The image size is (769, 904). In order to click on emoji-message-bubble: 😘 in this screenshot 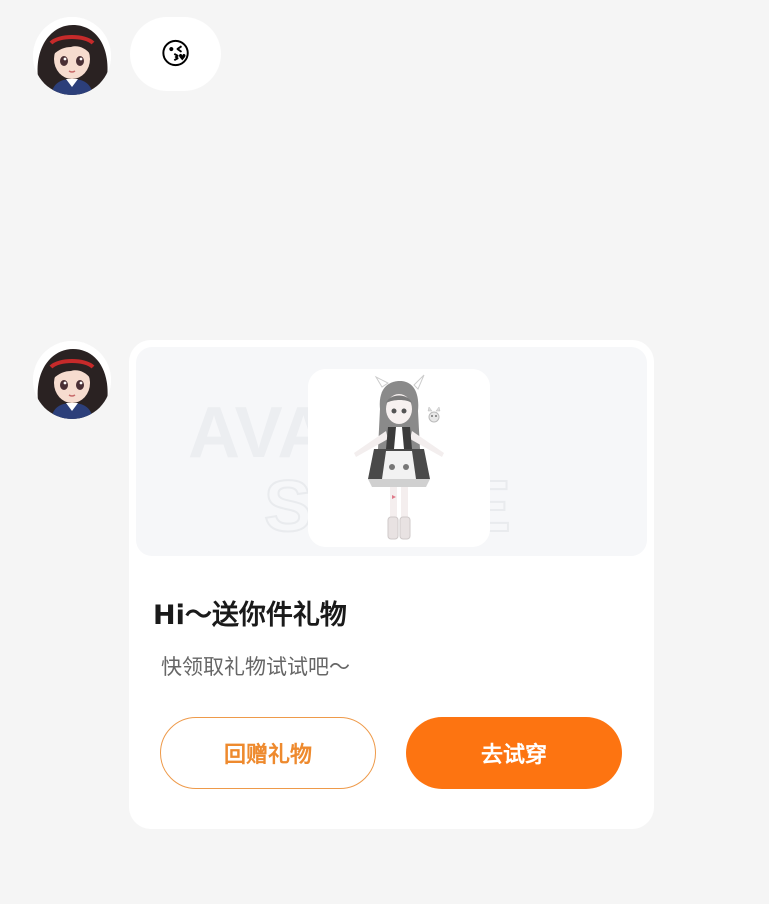, I will do `click(175, 54)`.